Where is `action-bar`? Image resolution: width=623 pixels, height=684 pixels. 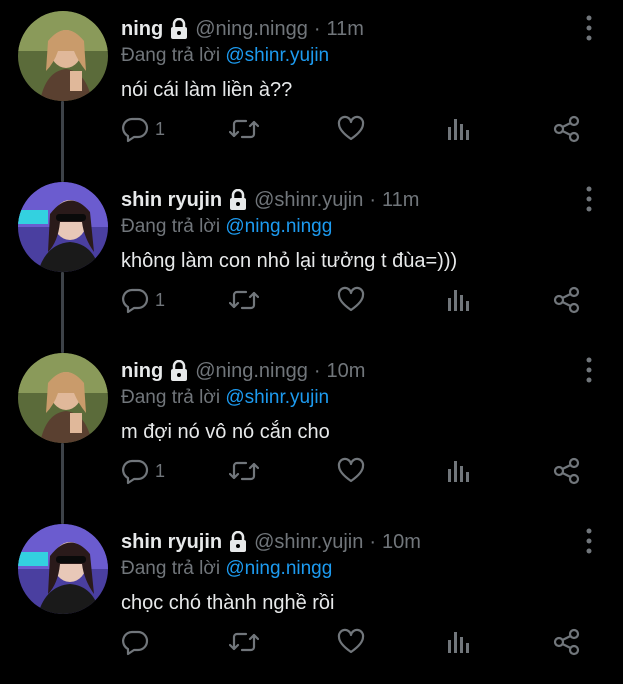 action-bar is located at coordinates (356, 642).